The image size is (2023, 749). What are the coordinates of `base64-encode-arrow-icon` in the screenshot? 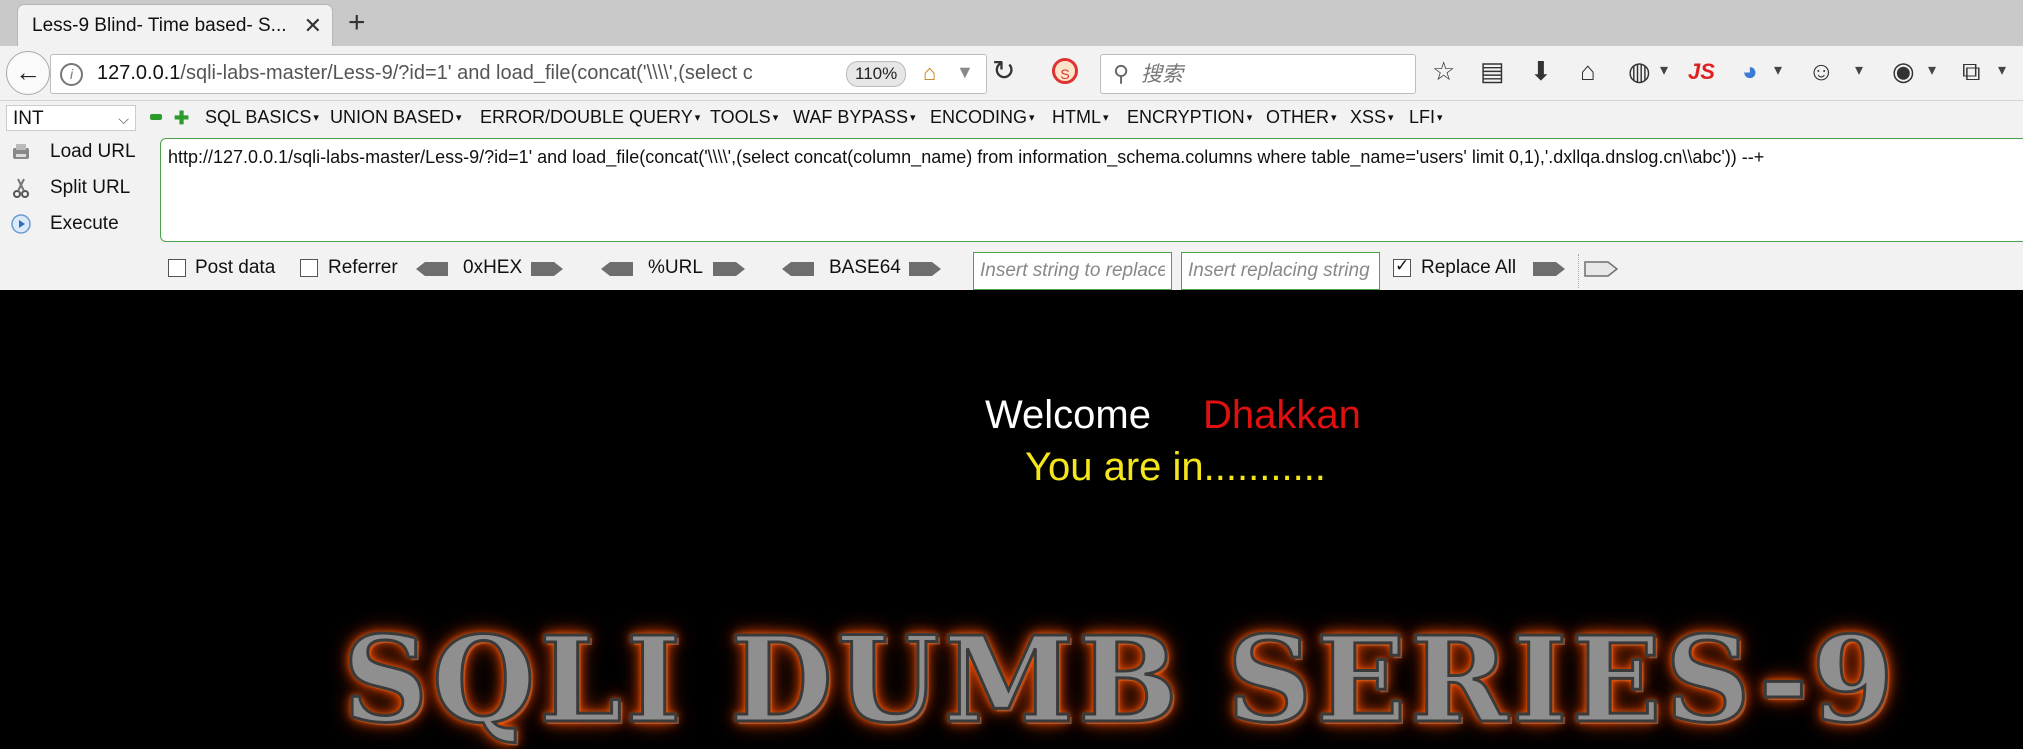 It's located at (925, 269).